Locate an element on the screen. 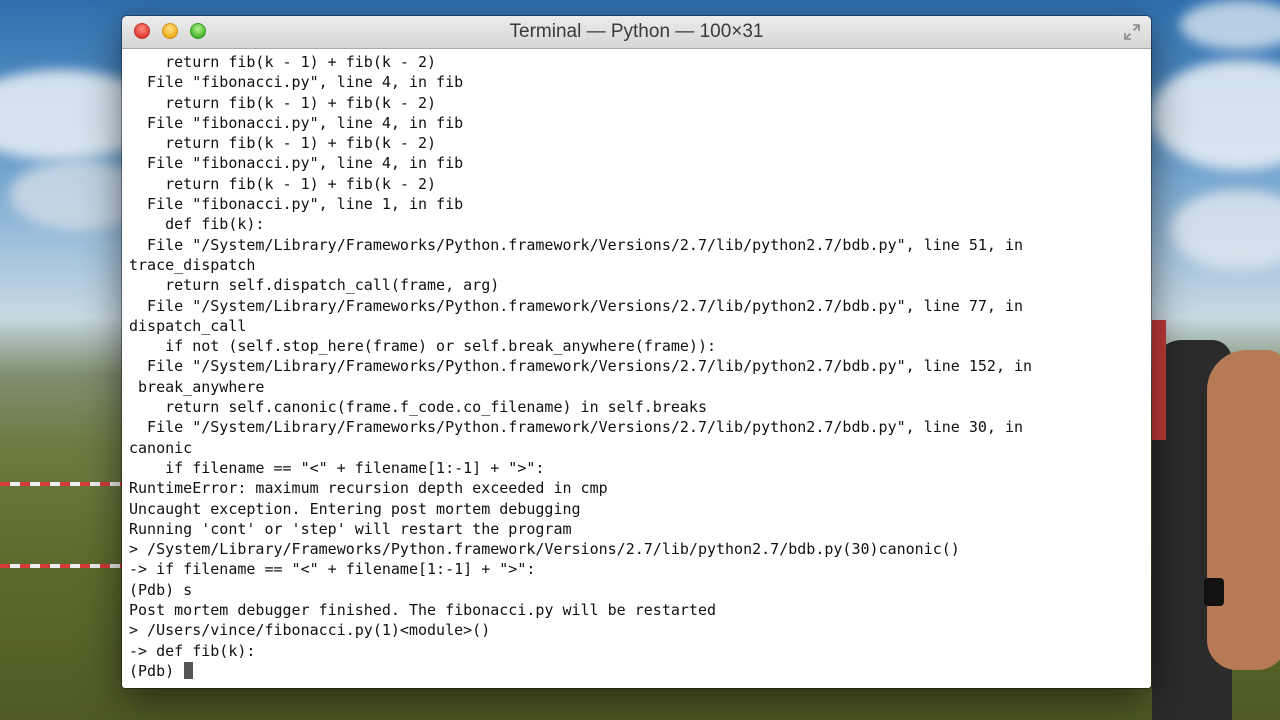 This screenshot has height=720, width=1280. terminal-line: File "fibonacci.py", line 1, in fib is located at coordinates (296, 204).